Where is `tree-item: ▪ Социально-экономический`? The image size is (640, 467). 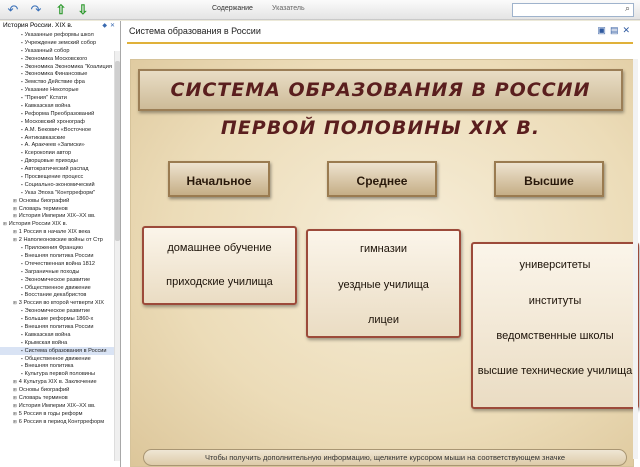
tree-item: ▪ Социально-экономический is located at coordinates (60, 185).